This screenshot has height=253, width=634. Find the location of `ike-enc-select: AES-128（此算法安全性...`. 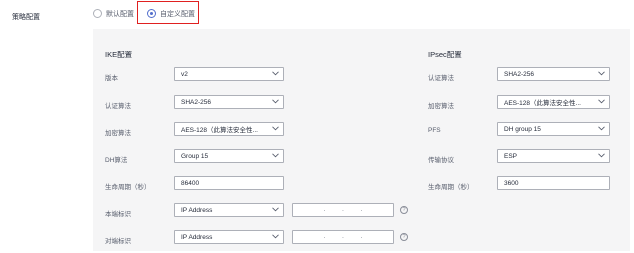

ike-enc-select: AES-128（此算法安全性... is located at coordinates (229, 129).